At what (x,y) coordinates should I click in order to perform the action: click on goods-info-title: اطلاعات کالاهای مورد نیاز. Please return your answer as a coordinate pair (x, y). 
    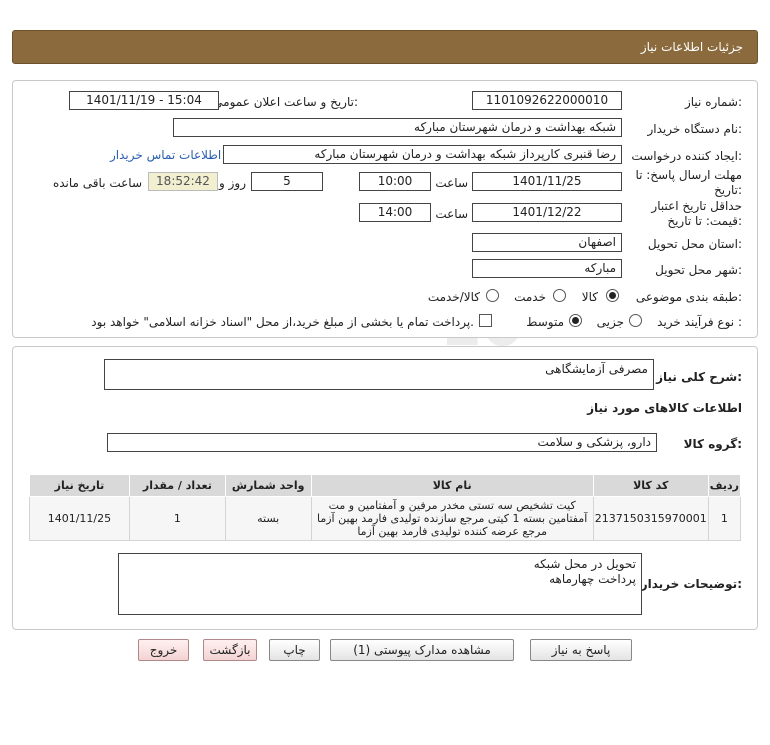
    Looking at the image, I should click on (664, 408).